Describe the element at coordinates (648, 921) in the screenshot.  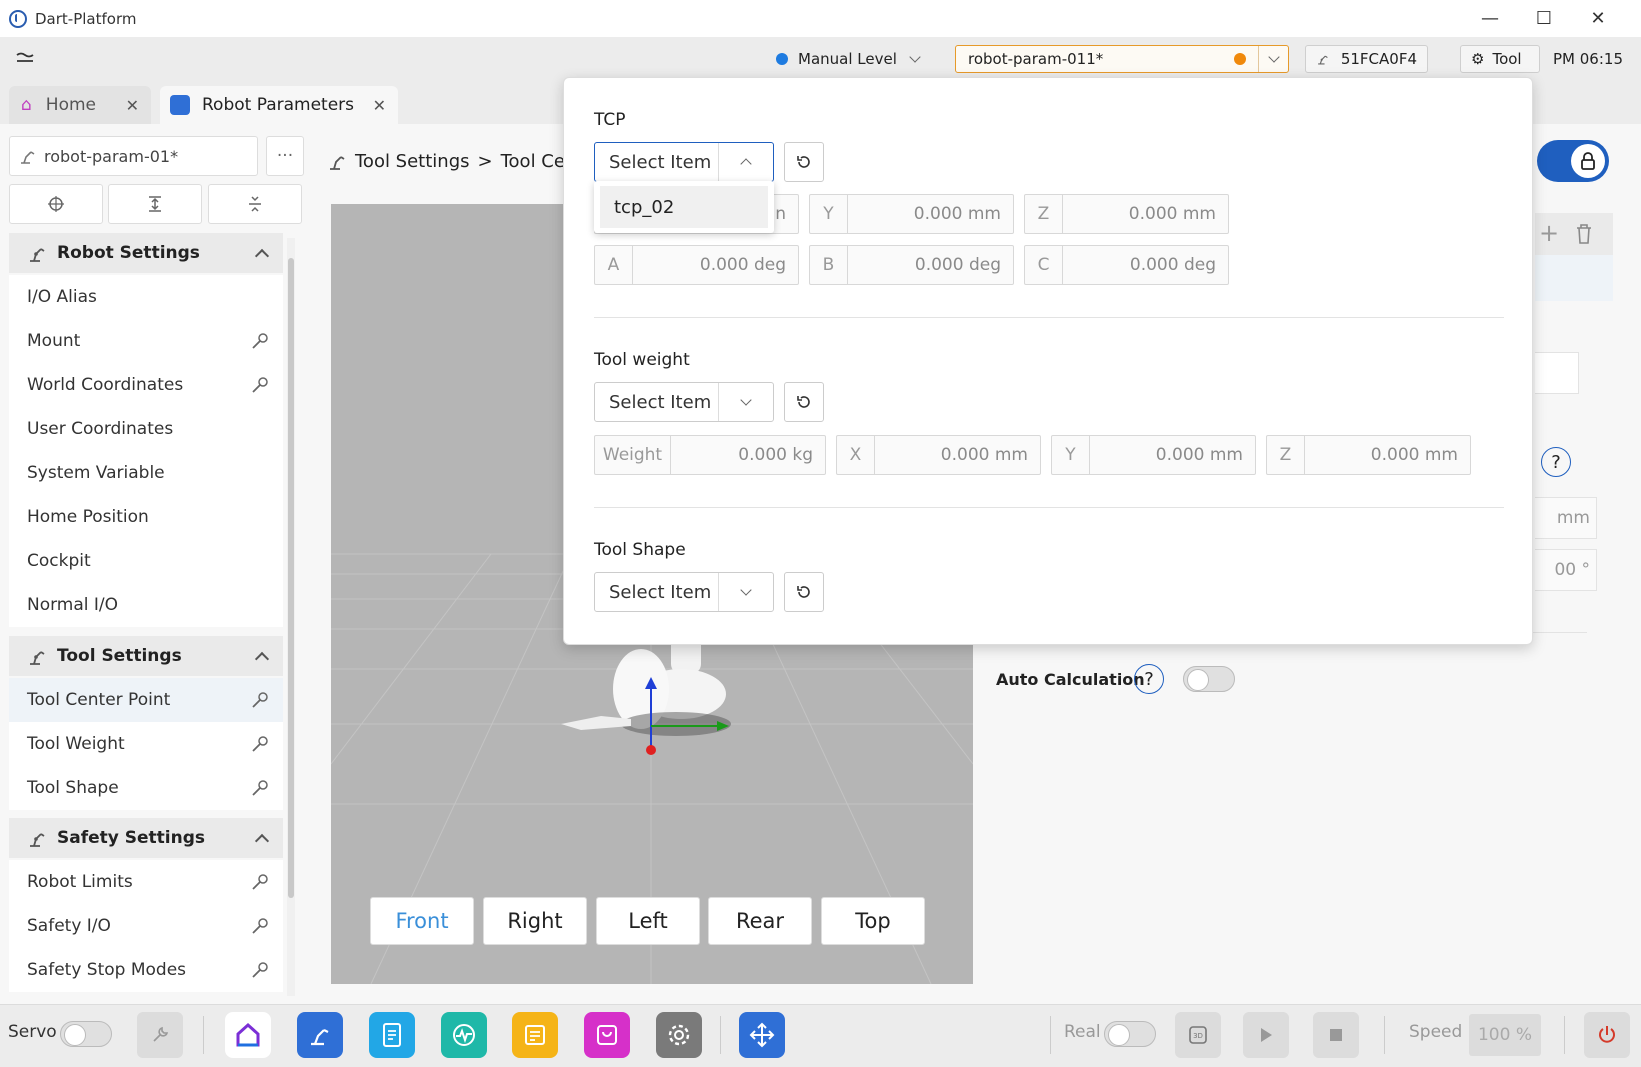
I see `view-left-button: Left` at that location.